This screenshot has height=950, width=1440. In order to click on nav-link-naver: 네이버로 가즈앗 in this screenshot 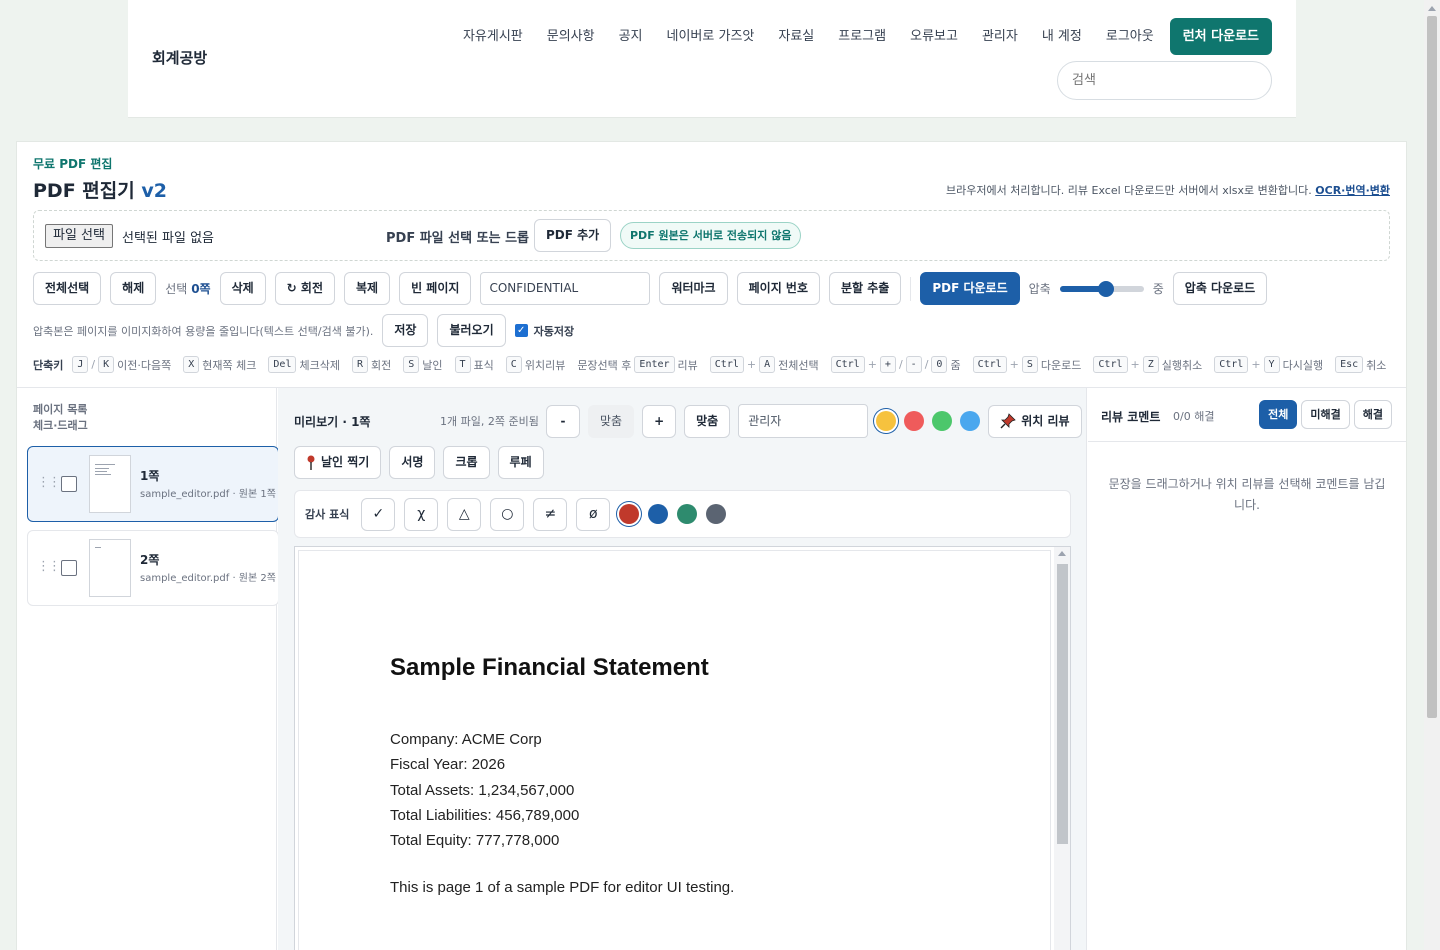, I will do `click(711, 37)`.